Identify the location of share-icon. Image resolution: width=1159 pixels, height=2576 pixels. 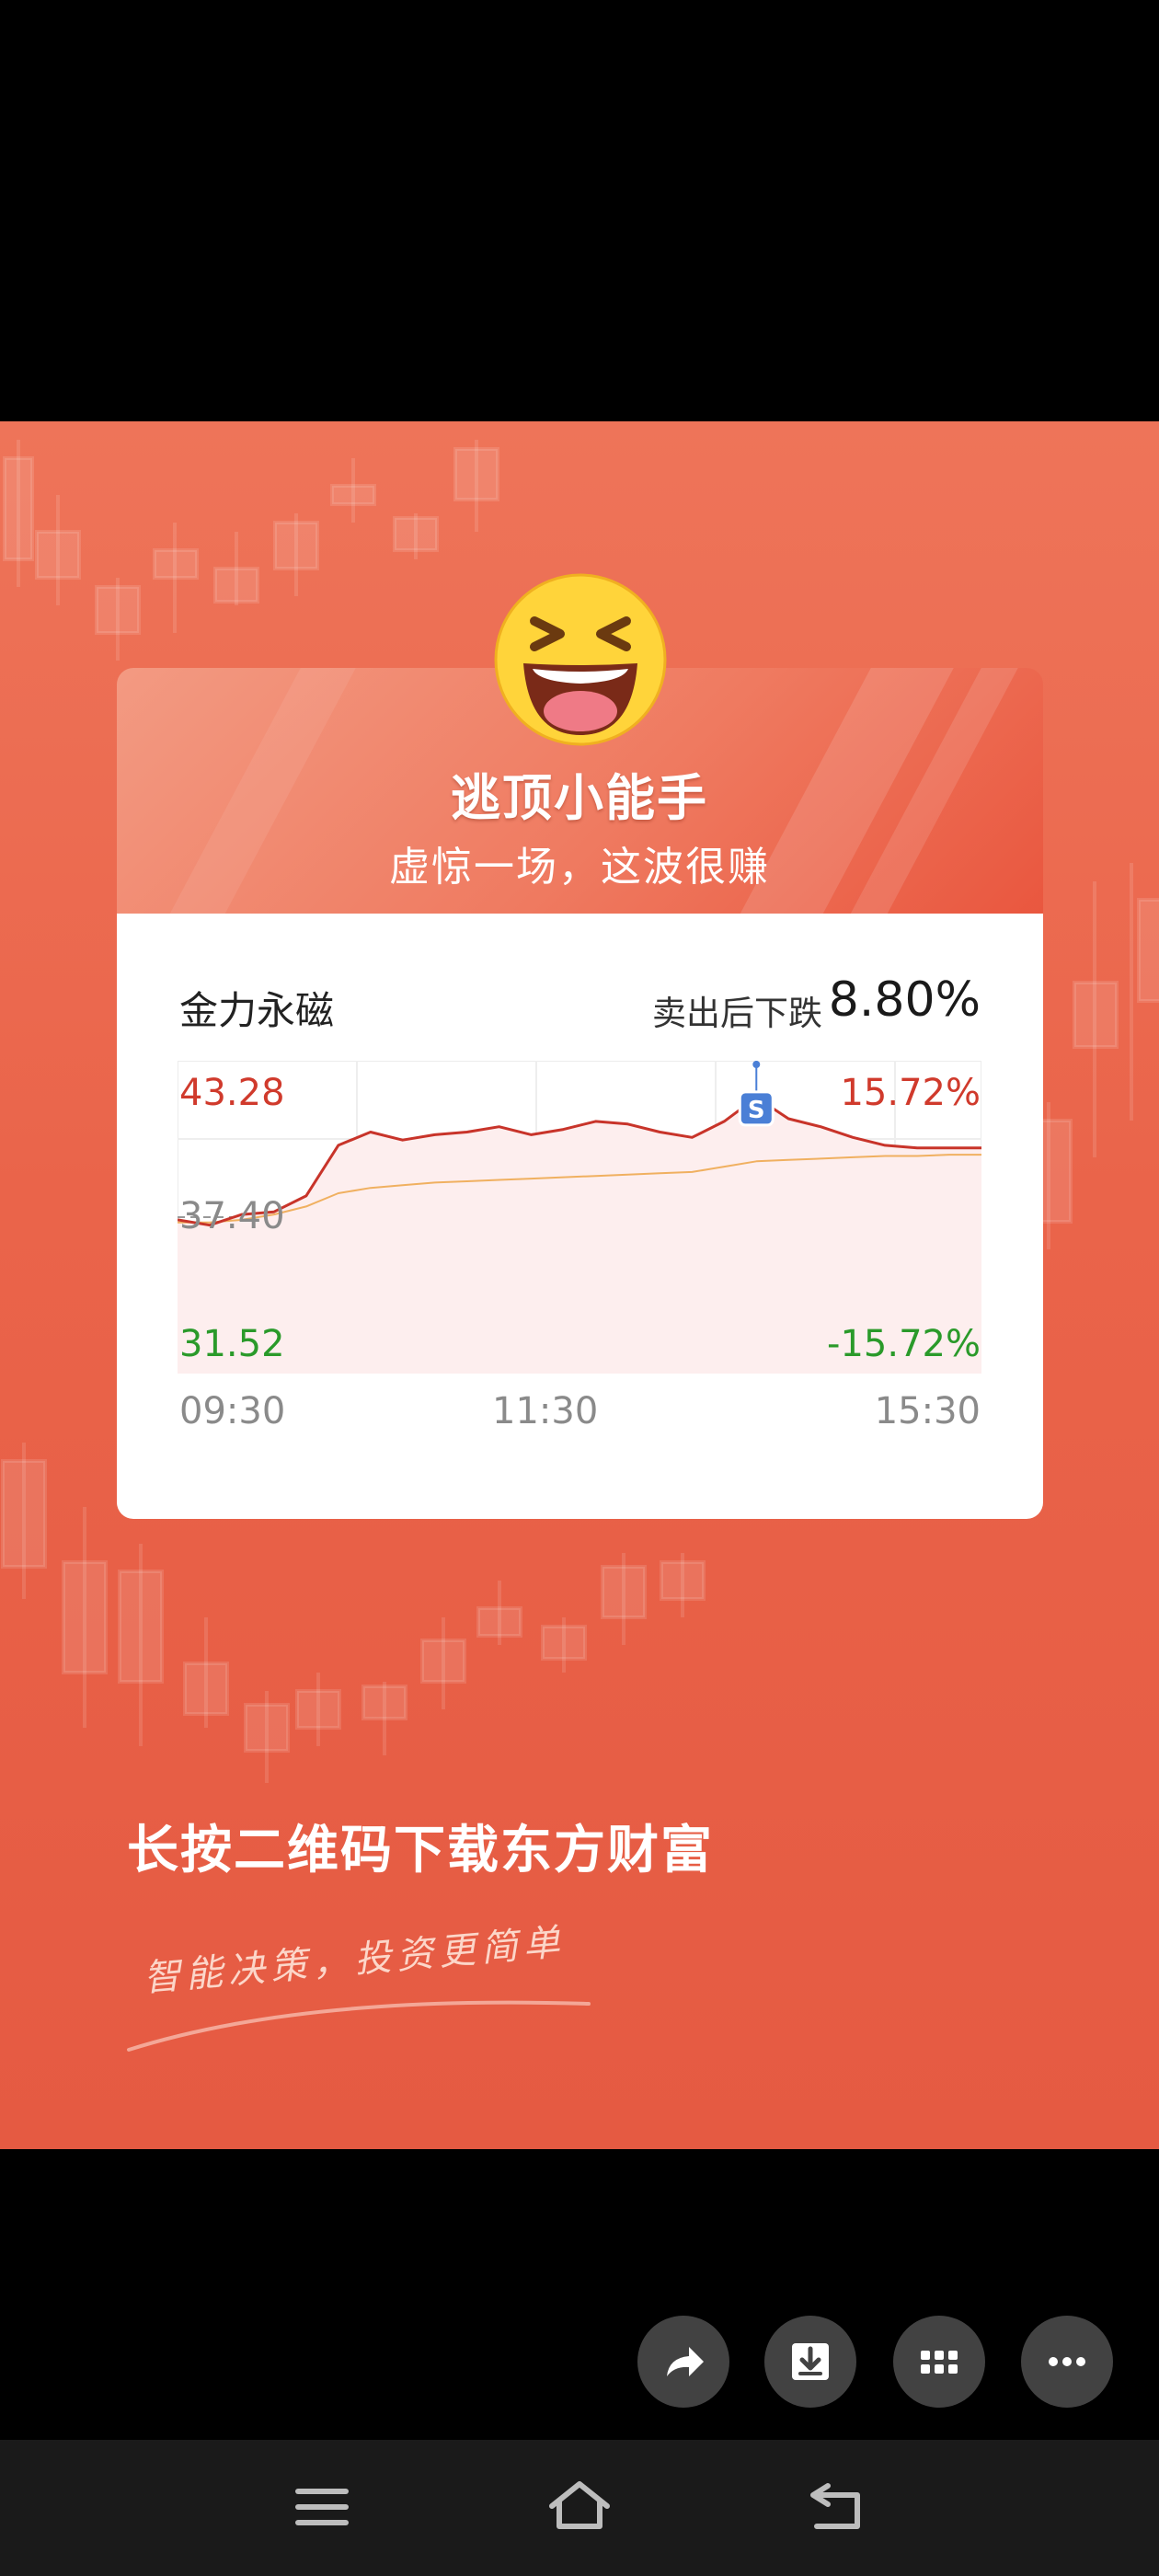
(685, 2361).